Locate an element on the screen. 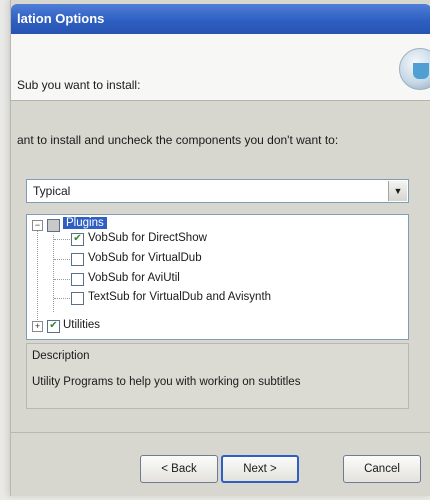 The width and height of the screenshot is (430, 500). tree-item-textsub-virtualdub: TextSub for VirtualDub and Avisynth is located at coordinates (179, 297).